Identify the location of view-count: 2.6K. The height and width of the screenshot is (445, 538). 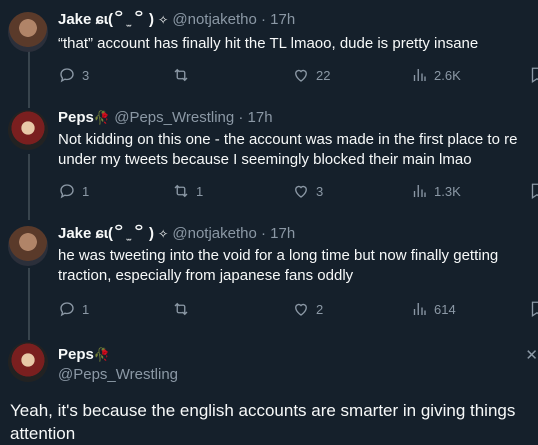
(447, 75).